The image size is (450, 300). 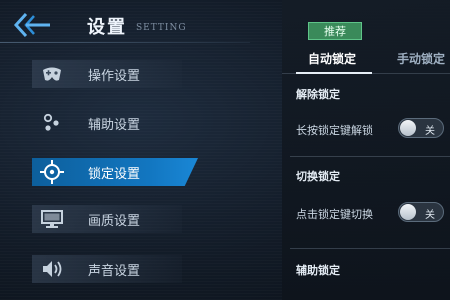 I want to click on sidebar-item-lock: 锁定设置, so click(x=115, y=172).